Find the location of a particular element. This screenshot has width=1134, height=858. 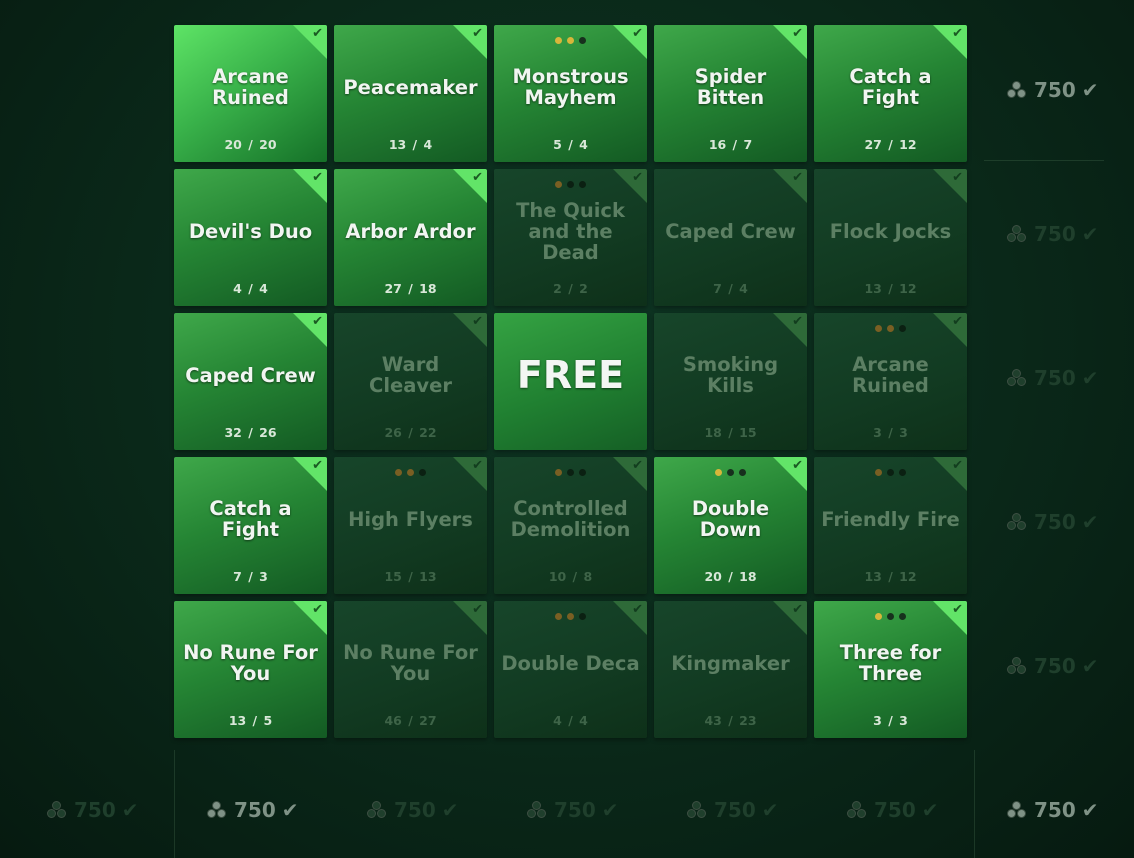

challenge-tile: ✔ Devil's Duo 4 / 4 is located at coordinates (250, 237).